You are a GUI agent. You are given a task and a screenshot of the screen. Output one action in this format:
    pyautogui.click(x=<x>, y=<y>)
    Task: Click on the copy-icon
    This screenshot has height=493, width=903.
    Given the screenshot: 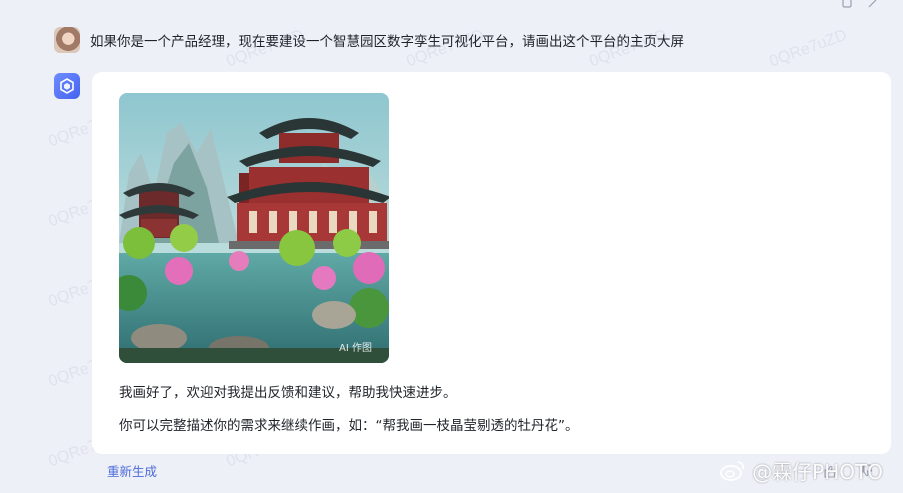 What is the action you would take?
    pyautogui.click(x=847, y=4)
    